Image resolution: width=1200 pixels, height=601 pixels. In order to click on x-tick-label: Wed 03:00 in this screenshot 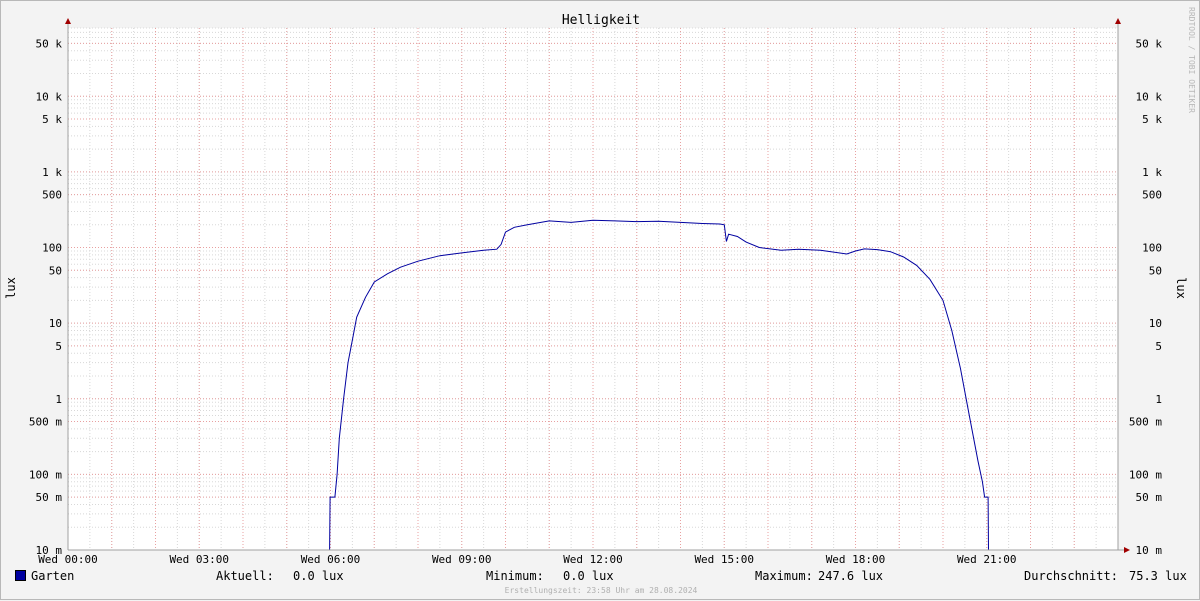, I will do `click(199, 559)`.